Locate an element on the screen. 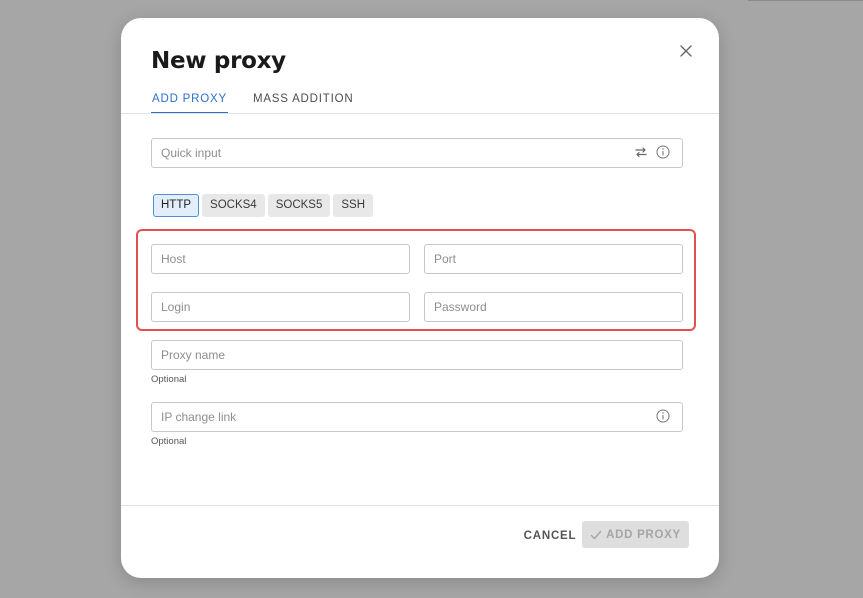 This screenshot has width=863, height=598. quick-input-field is located at coordinates (417, 153).